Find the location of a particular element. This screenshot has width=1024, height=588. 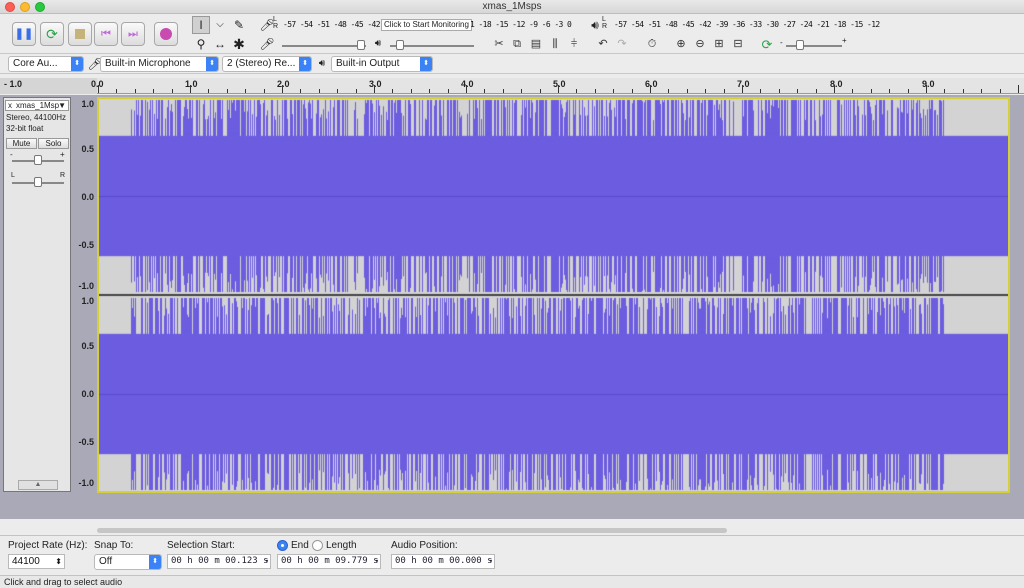

project-rate-combo: 44100 ⬍ is located at coordinates (36, 561).